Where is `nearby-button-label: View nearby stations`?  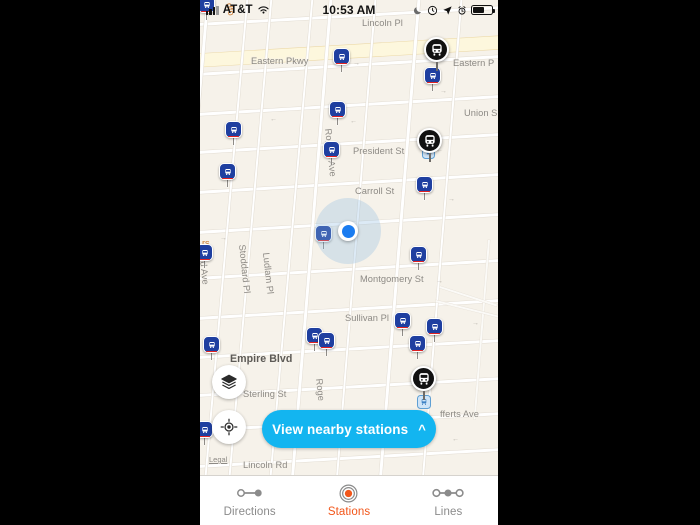 nearby-button-label: View nearby stations is located at coordinates (340, 429).